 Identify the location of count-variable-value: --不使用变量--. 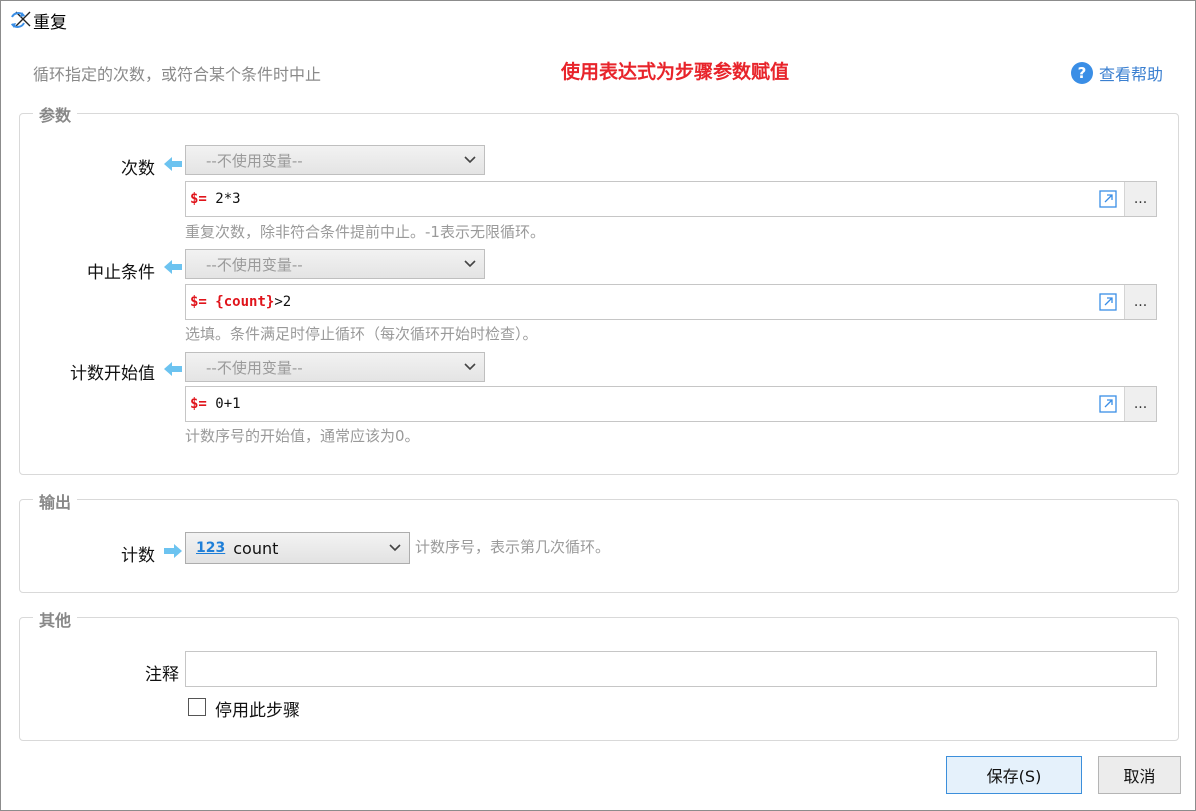
(254, 160).